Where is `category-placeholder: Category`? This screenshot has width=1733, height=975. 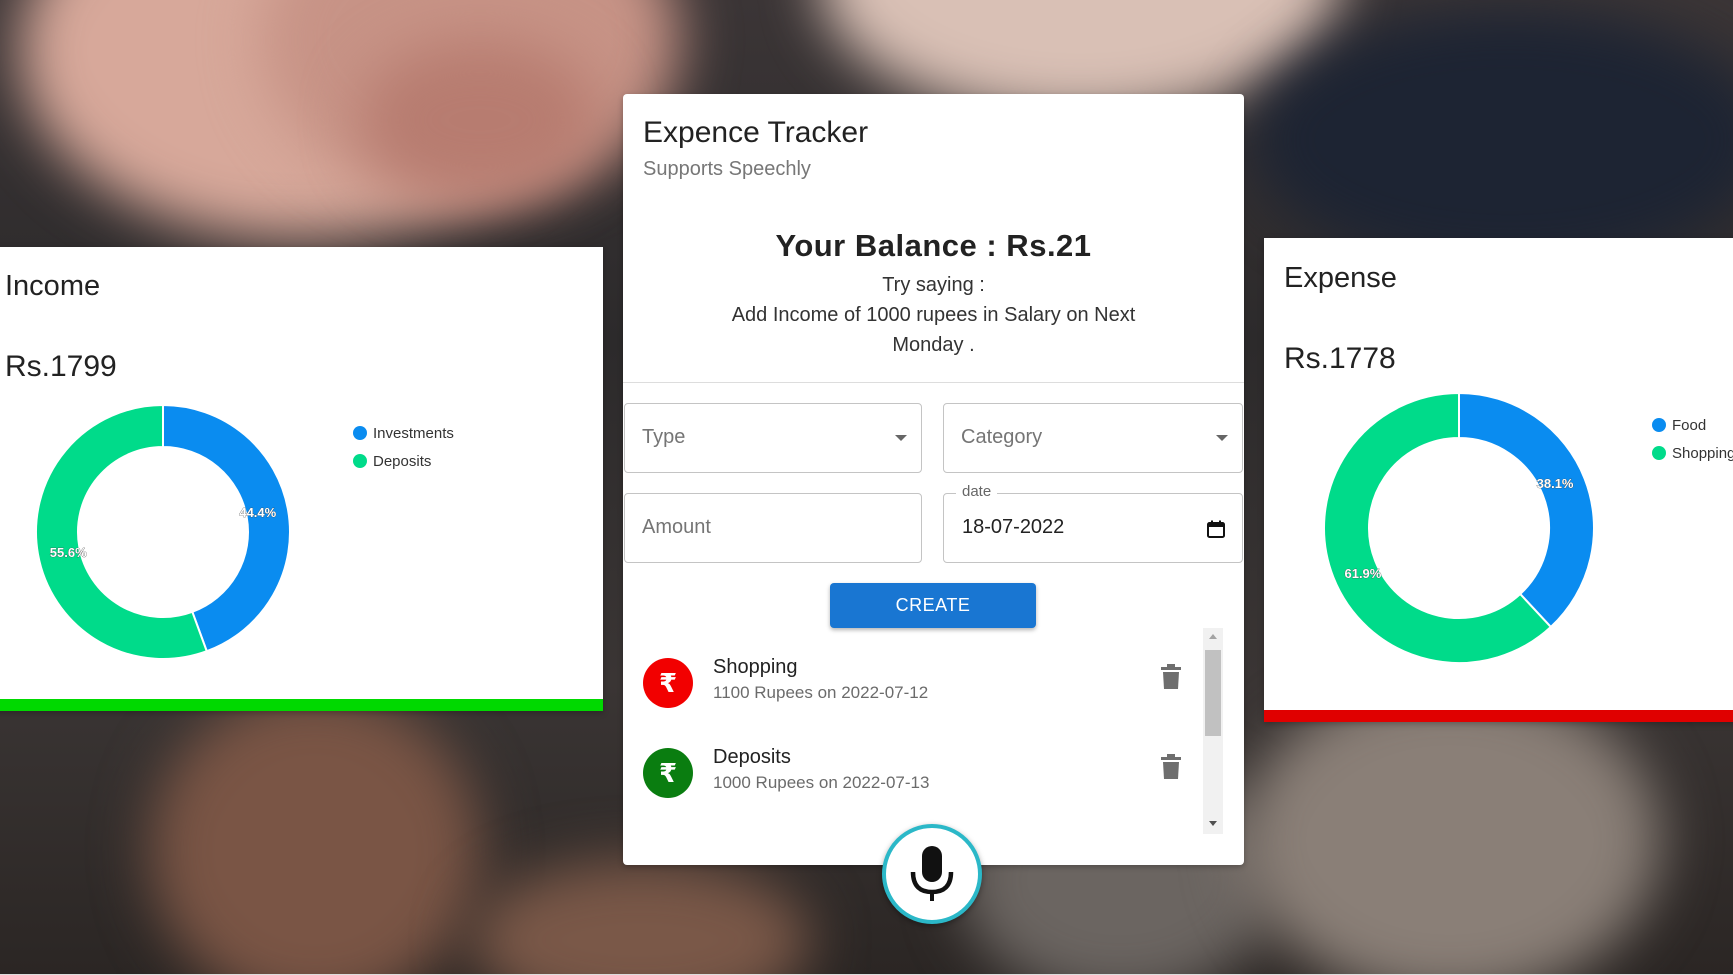 category-placeholder: Category is located at coordinates (1002, 437).